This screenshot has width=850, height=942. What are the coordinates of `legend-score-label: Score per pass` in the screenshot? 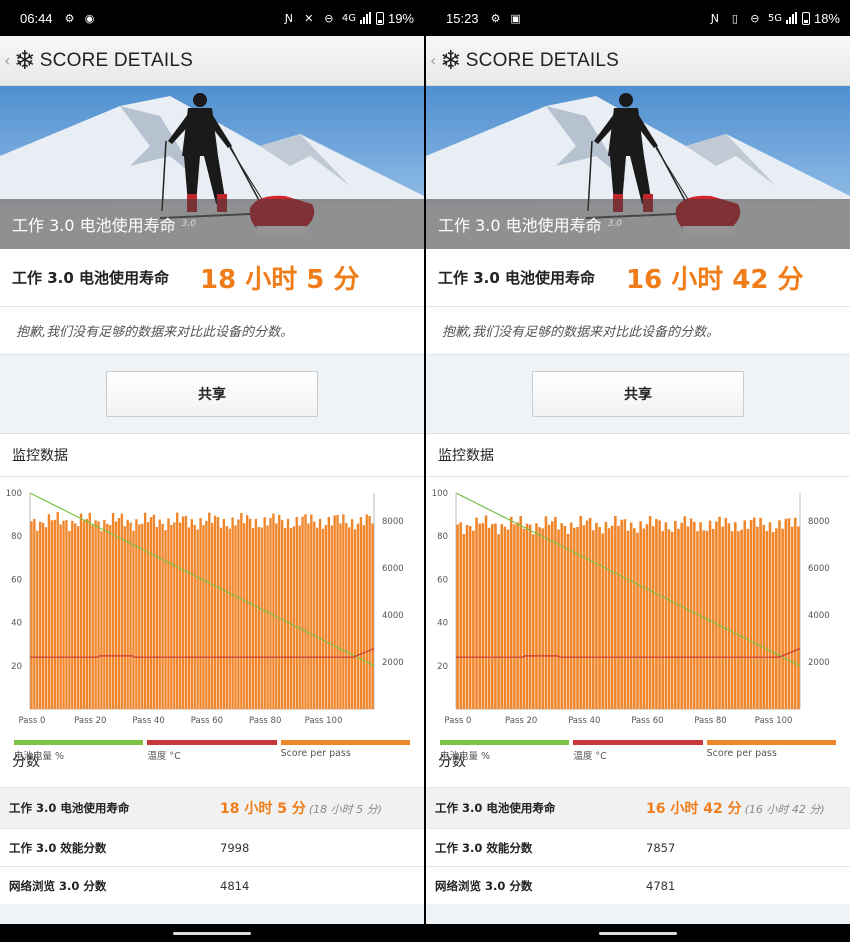 It's located at (741, 753).